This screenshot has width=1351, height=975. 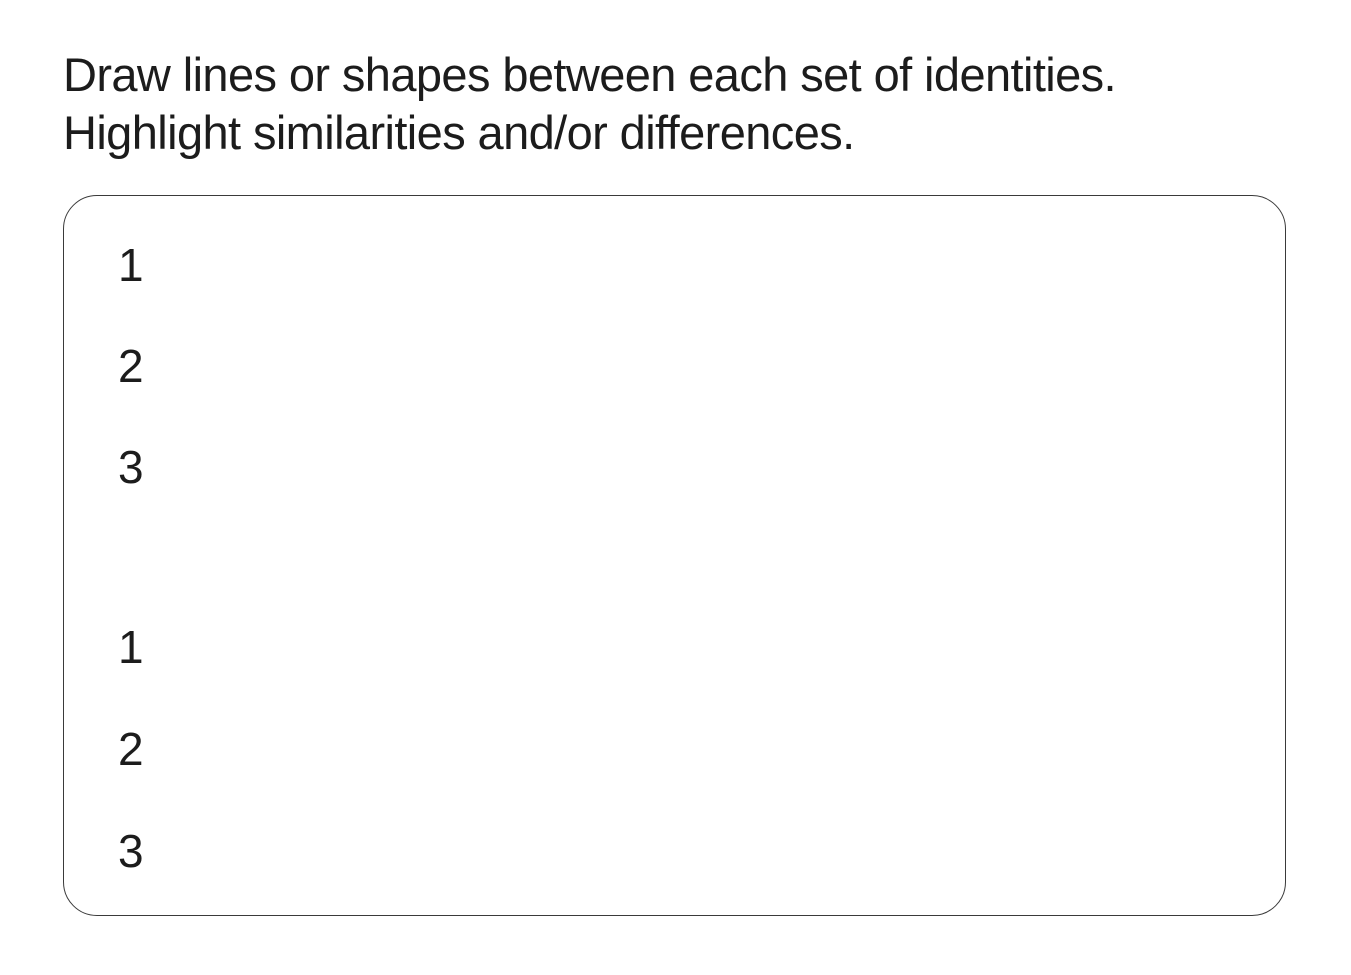 I want to click on set-a-number-1: 1, so click(x=131, y=265).